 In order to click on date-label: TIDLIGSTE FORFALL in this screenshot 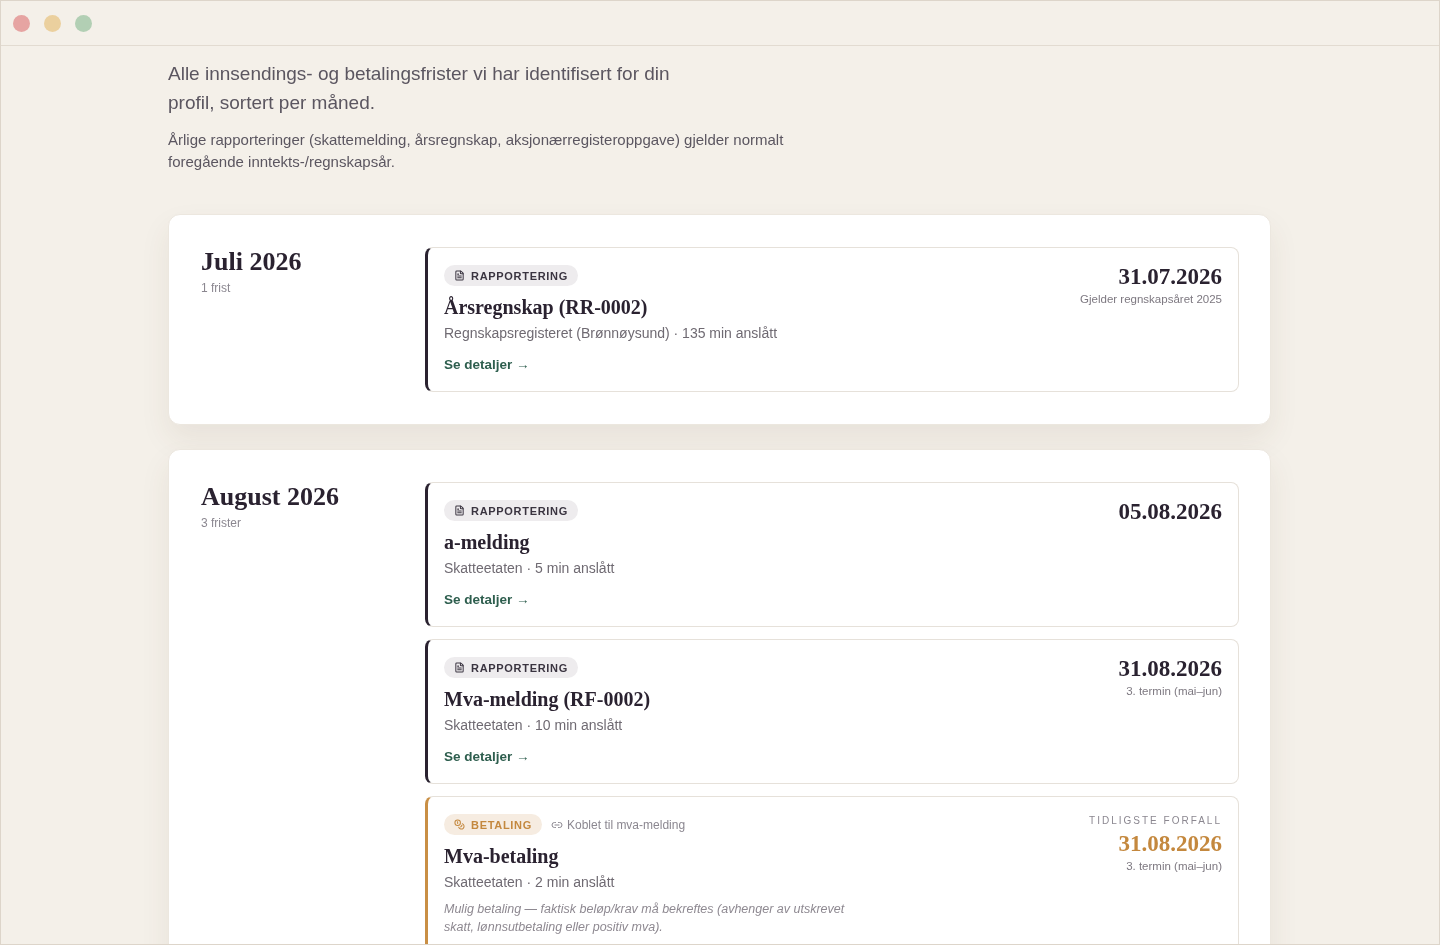, I will do `click(1155, 821)`.